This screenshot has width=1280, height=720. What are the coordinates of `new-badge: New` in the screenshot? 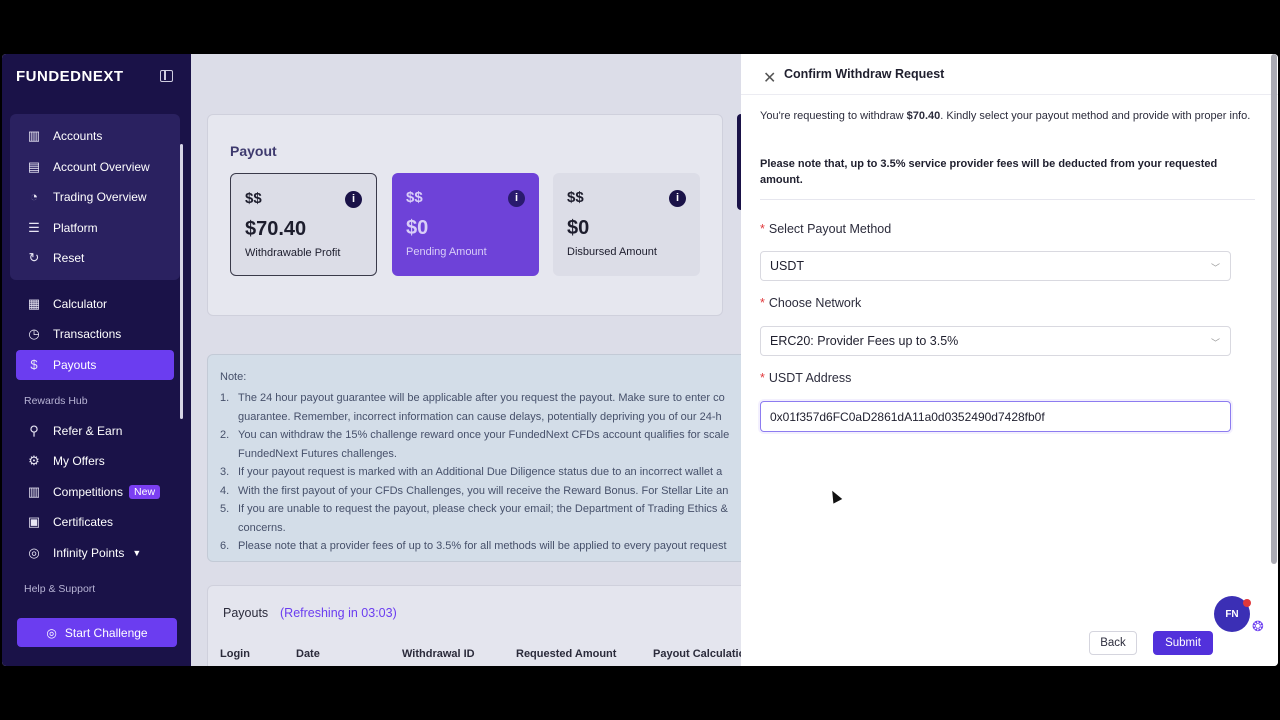 It's located at (145, 492).